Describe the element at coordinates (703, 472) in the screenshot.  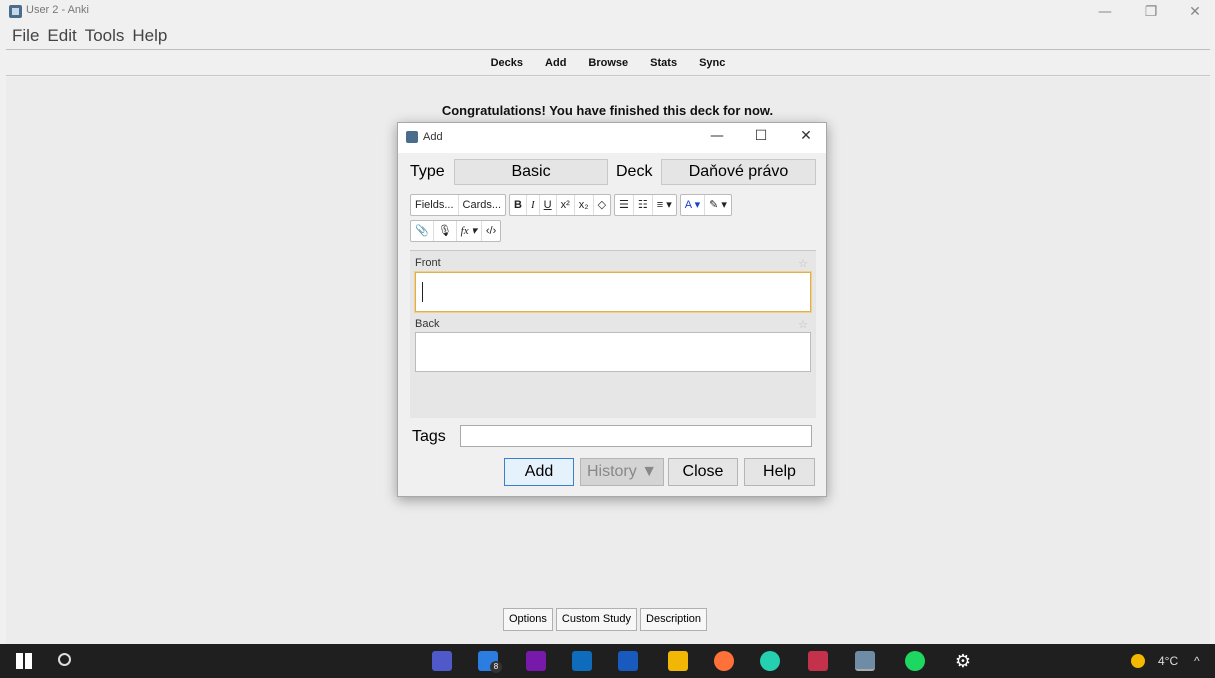
I see `close-dialog-button: Close` at that location.